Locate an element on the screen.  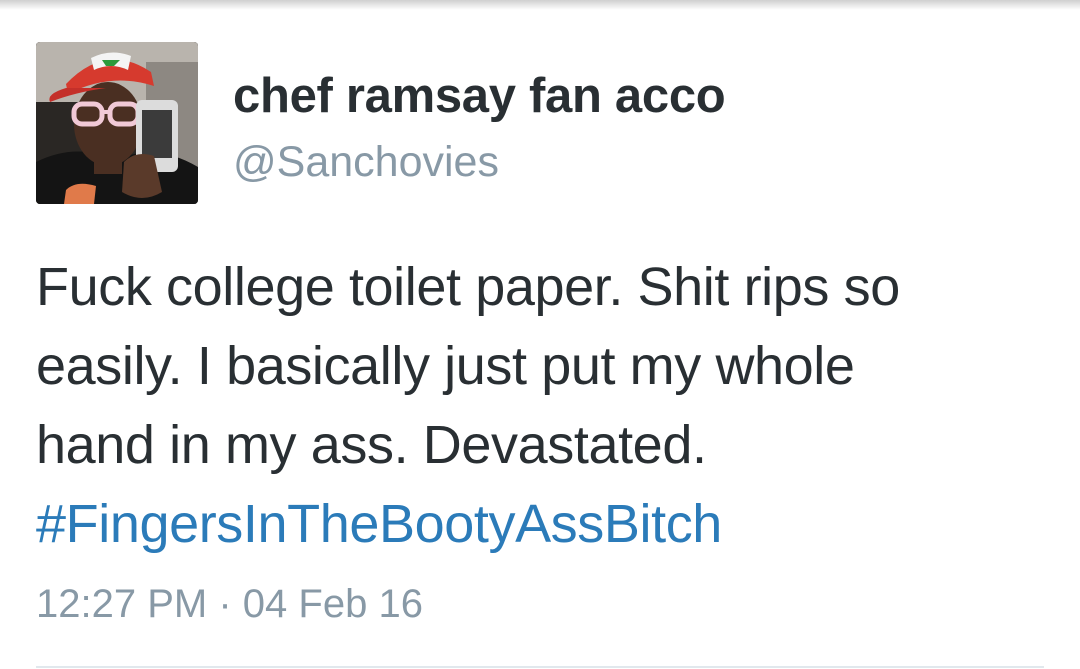
author-display-name: chef ramsay fan acco is located at coordinates (479, 96).